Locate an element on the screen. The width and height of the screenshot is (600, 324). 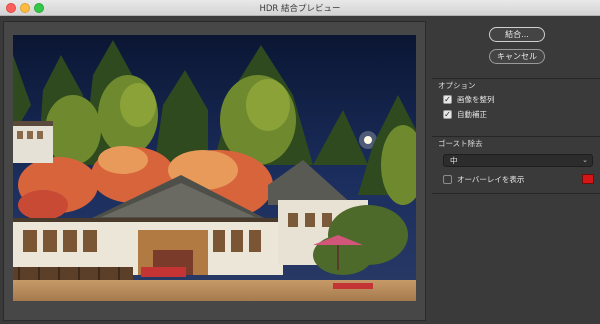
auto-tone-checkbox: ✓ is located at coordinates (447, 114).